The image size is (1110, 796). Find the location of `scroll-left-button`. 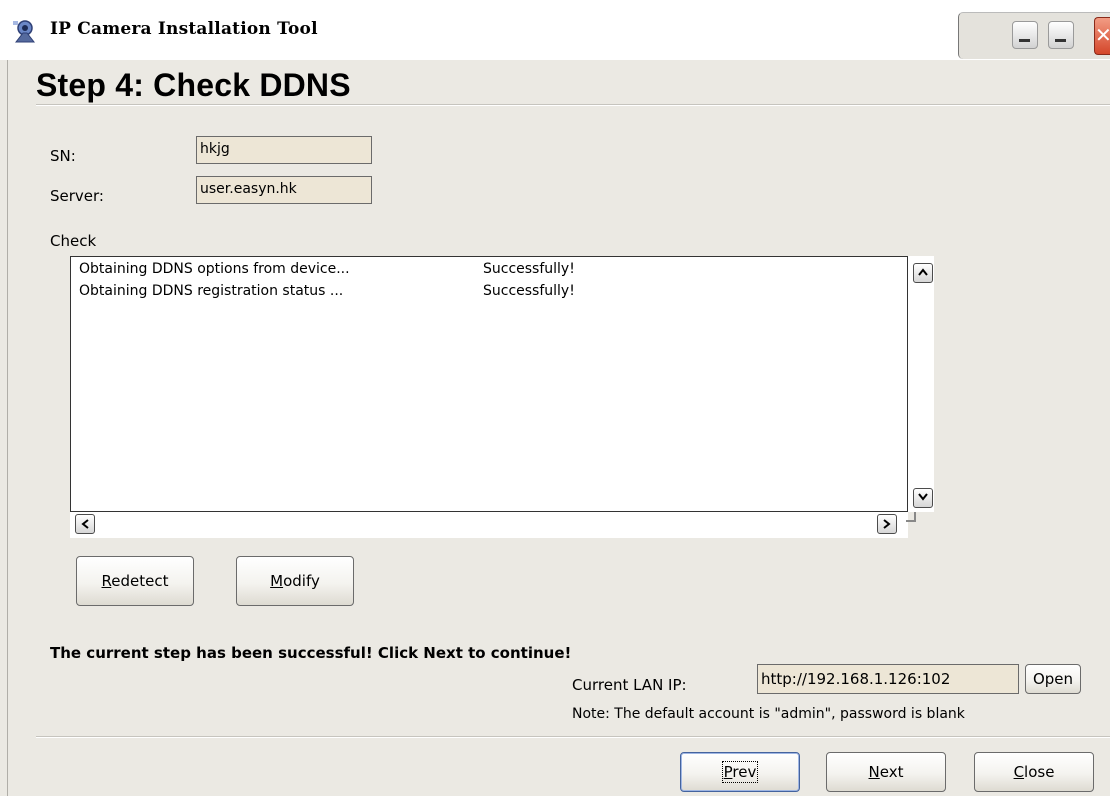

scroll-left-button is located at coordinates (85, 524).